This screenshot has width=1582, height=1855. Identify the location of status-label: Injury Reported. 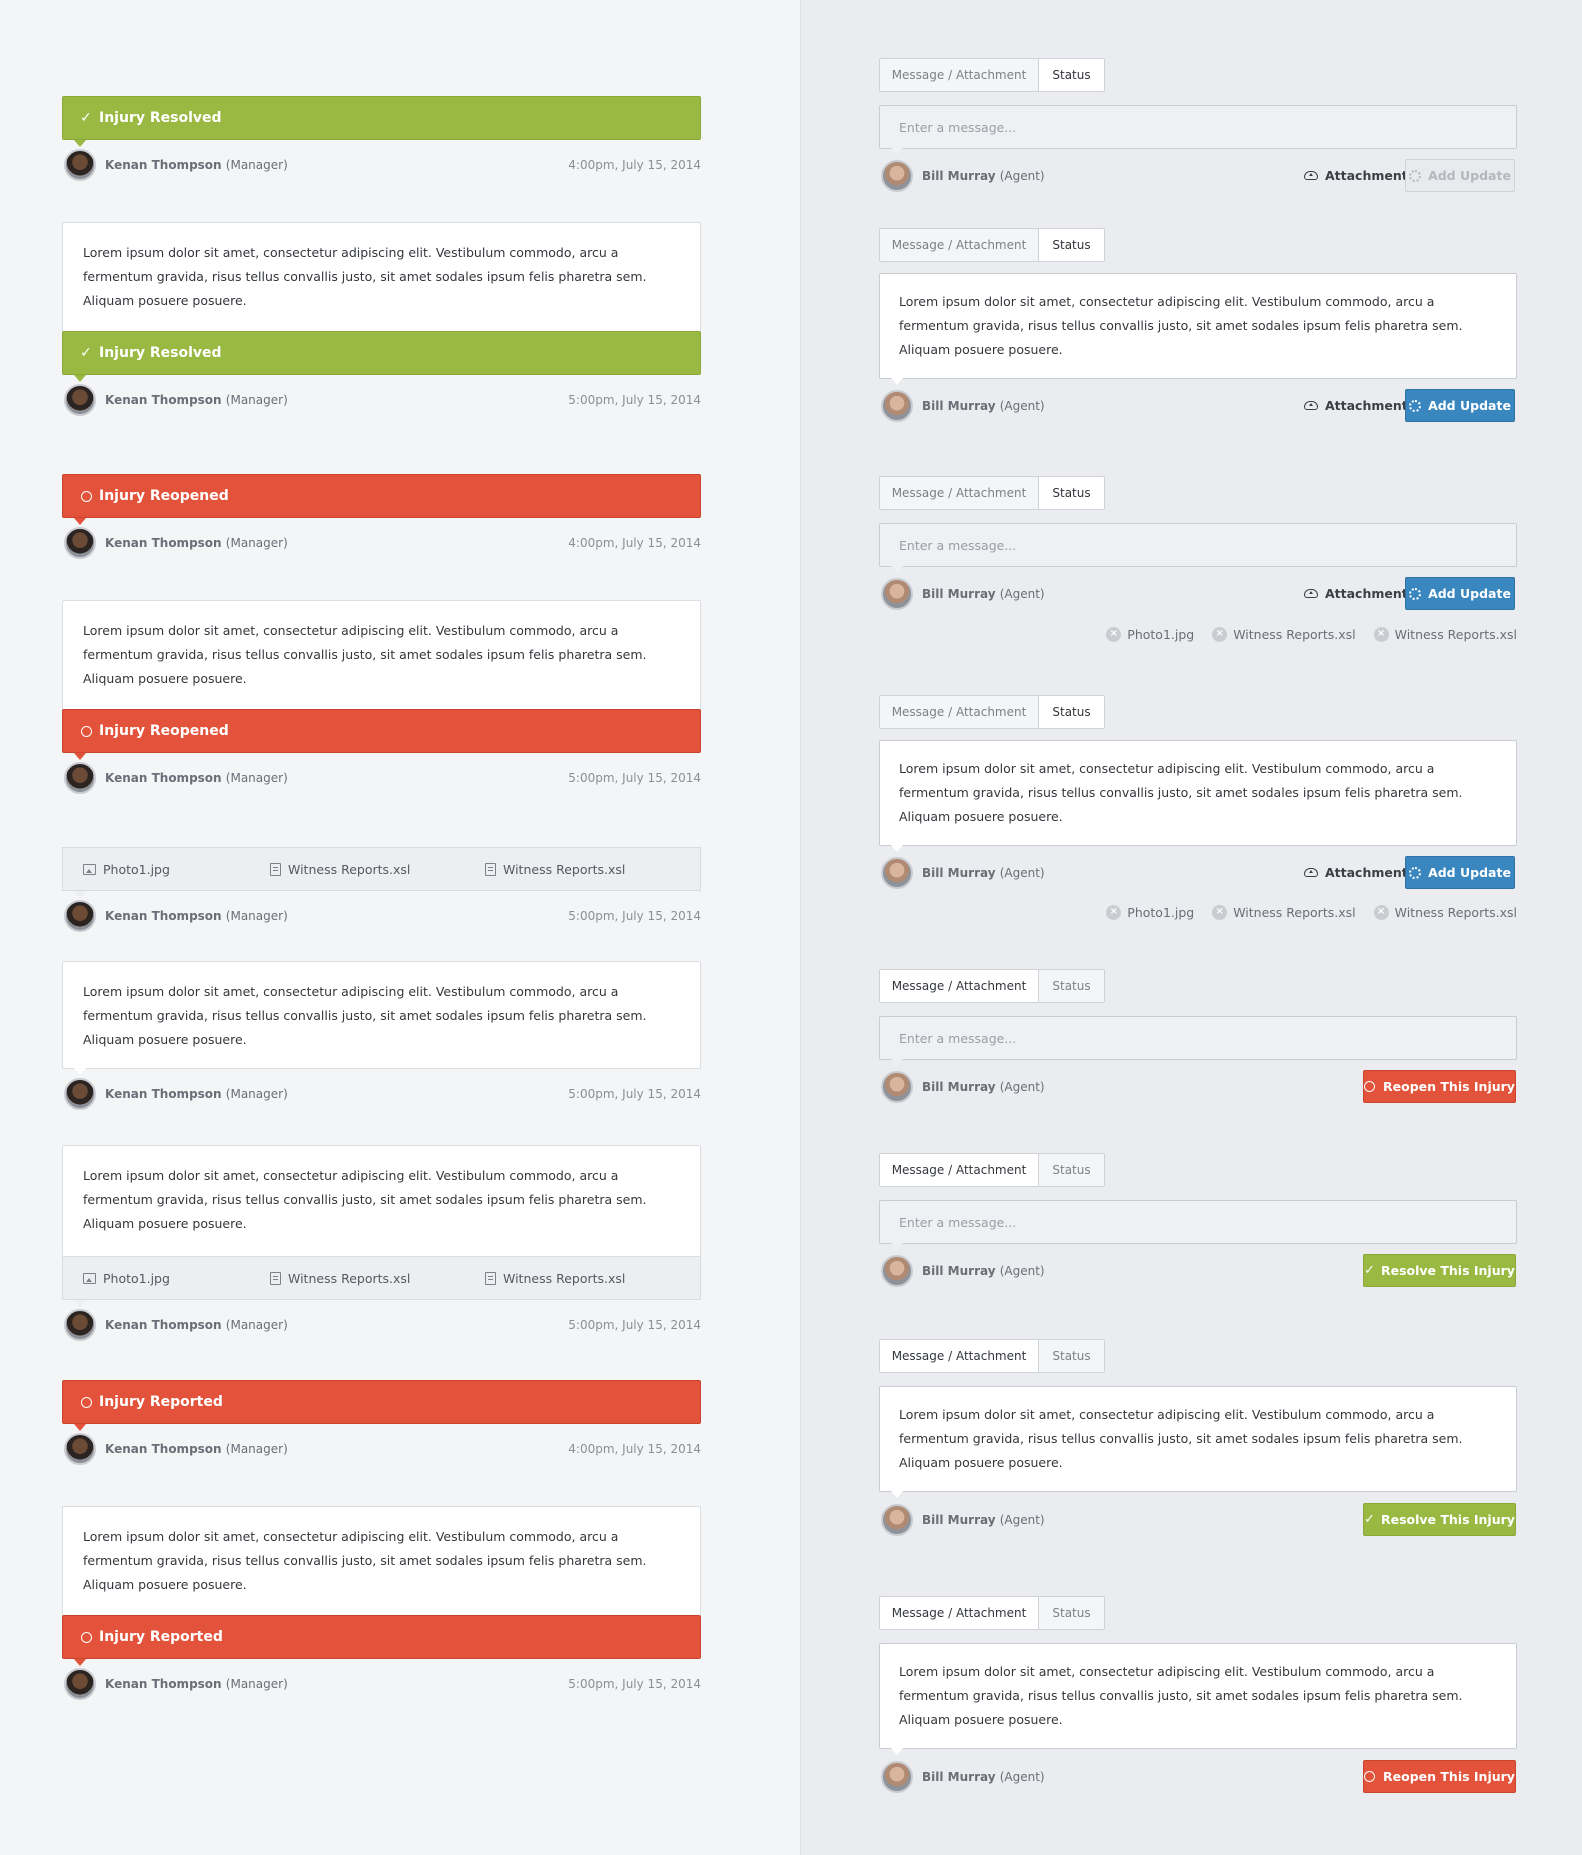
(161, 1402).